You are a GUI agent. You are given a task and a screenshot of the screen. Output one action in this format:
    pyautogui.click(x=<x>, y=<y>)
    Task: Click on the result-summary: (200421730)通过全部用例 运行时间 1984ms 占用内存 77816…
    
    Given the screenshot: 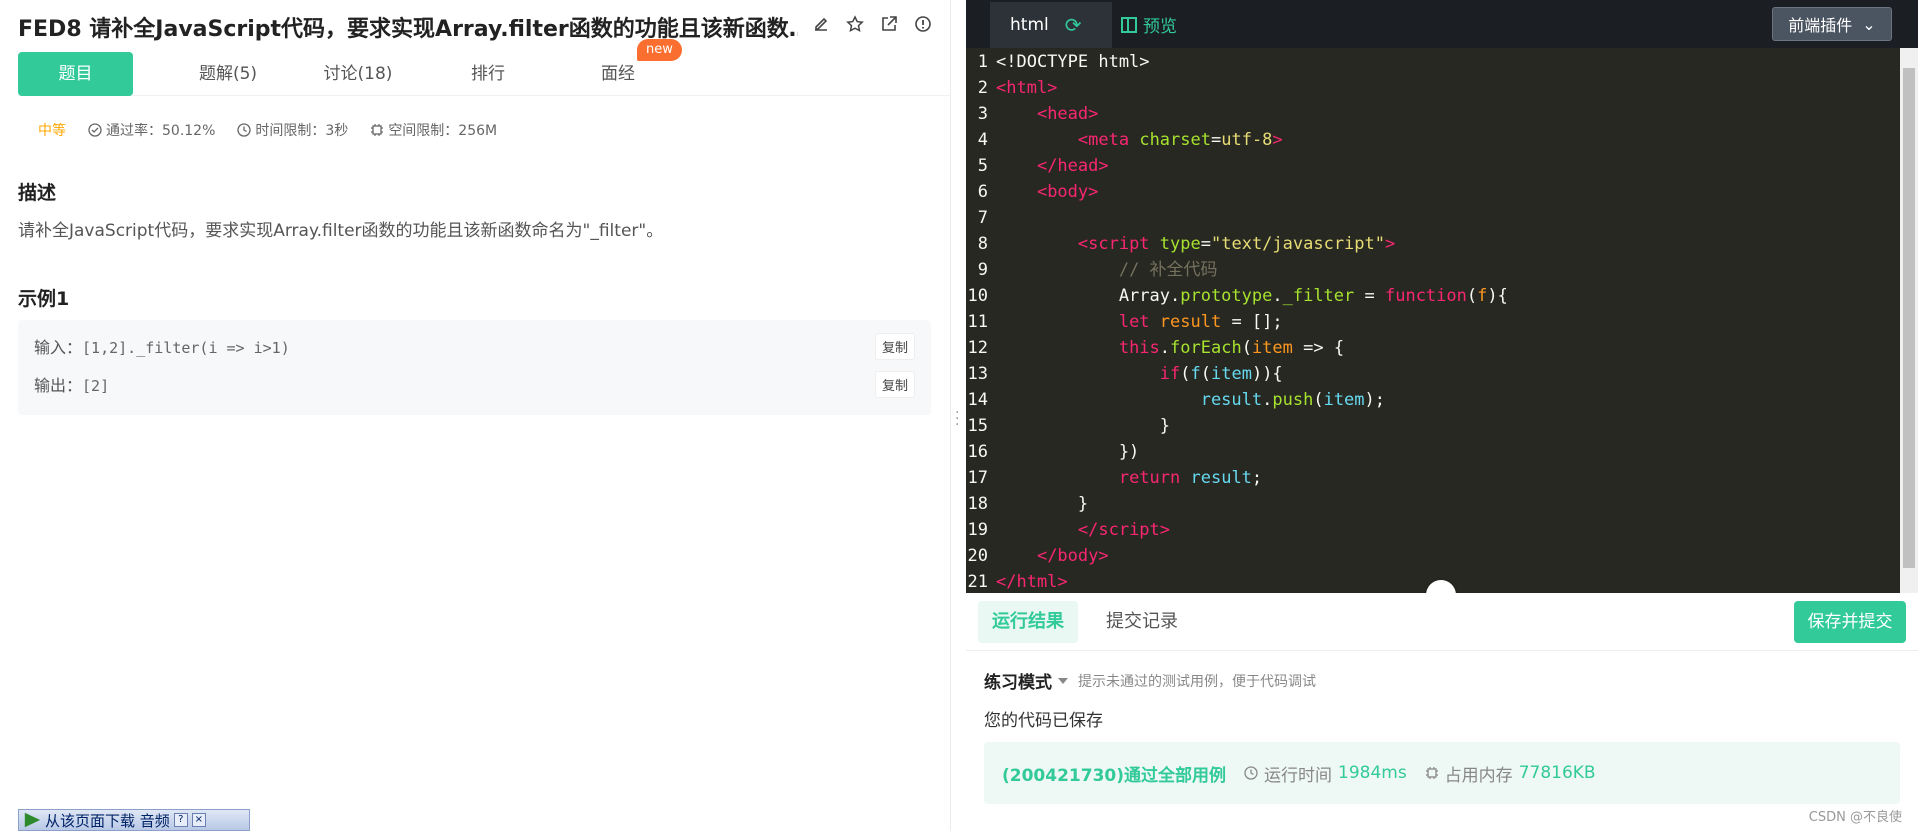 What is the action you would take?
    pyautogui.click(x=1442, y=773)
    